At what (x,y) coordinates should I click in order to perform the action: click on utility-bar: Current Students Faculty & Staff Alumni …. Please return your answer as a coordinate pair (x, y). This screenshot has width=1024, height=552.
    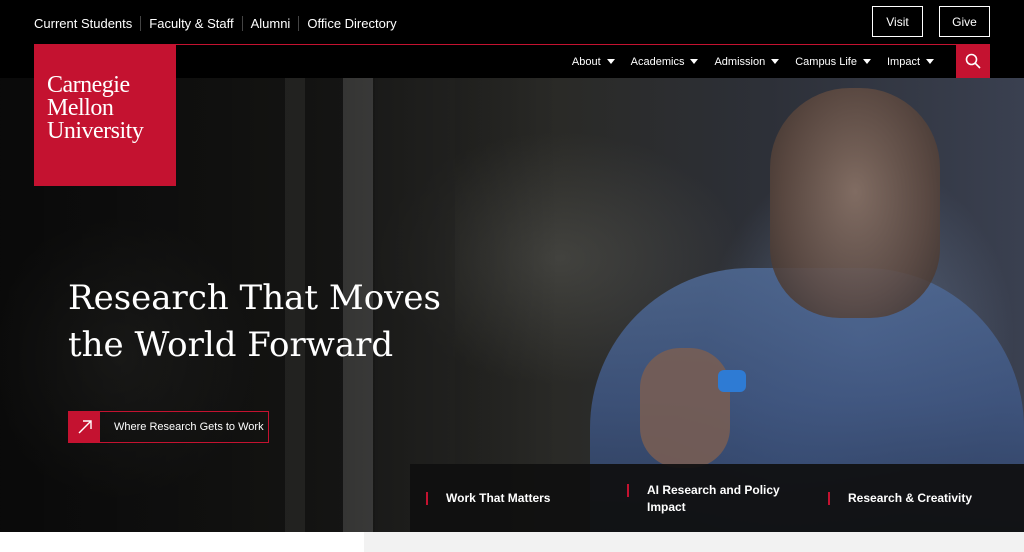
    Looking at the image, I should click on (512, 22).